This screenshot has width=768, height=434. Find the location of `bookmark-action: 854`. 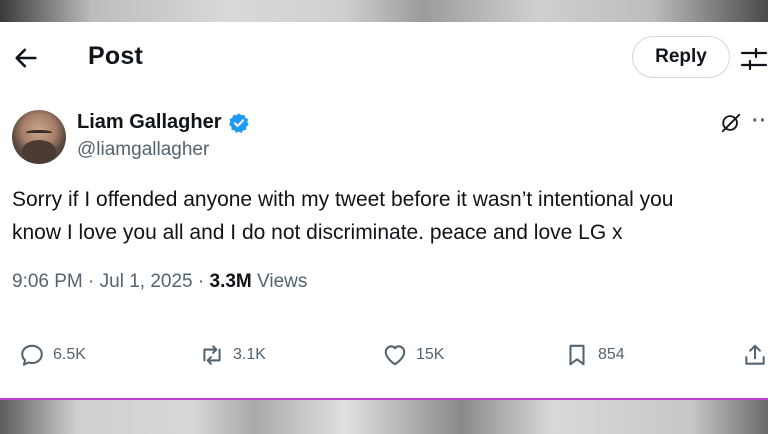

bookmark-action: 854 is located at coordinates (594, 355).